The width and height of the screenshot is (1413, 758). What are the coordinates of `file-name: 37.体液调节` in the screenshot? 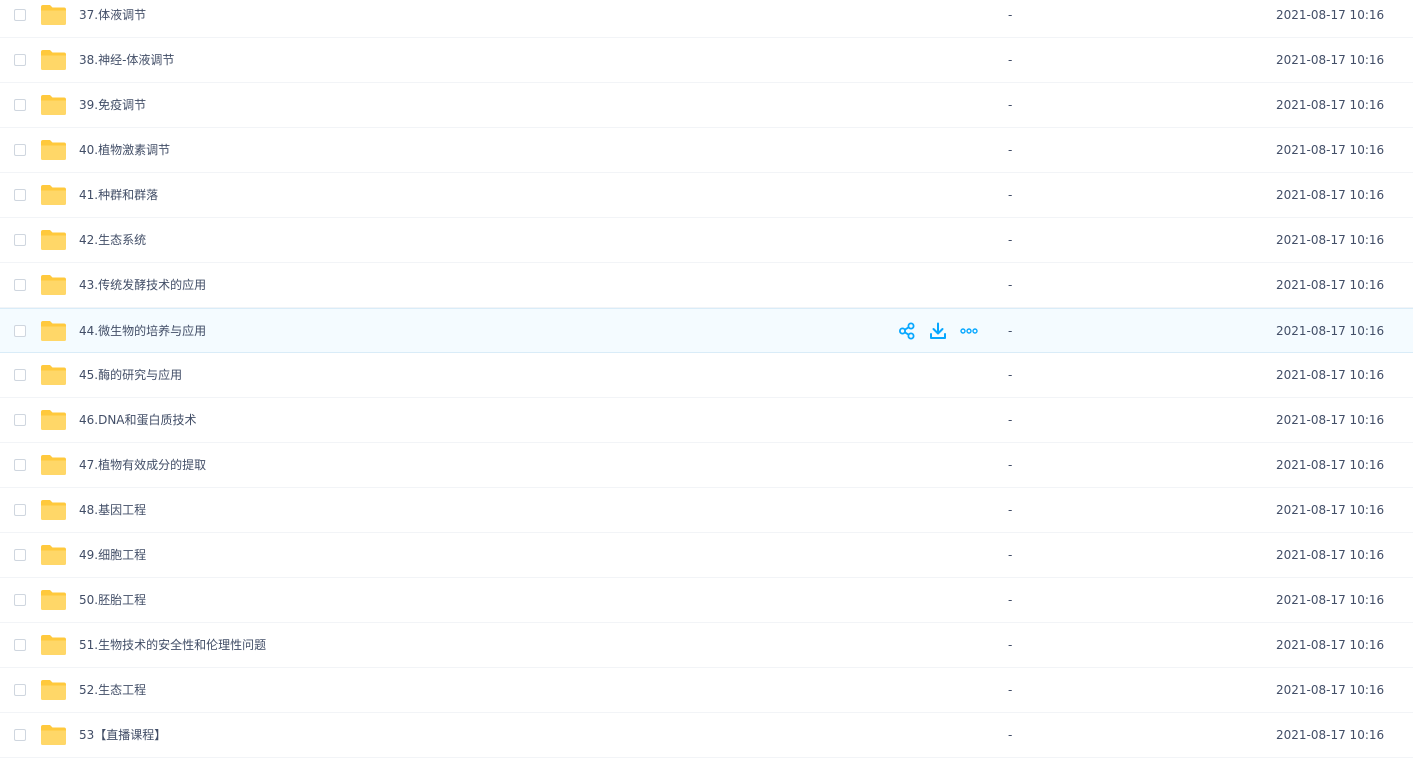 It's located at (112, 19).